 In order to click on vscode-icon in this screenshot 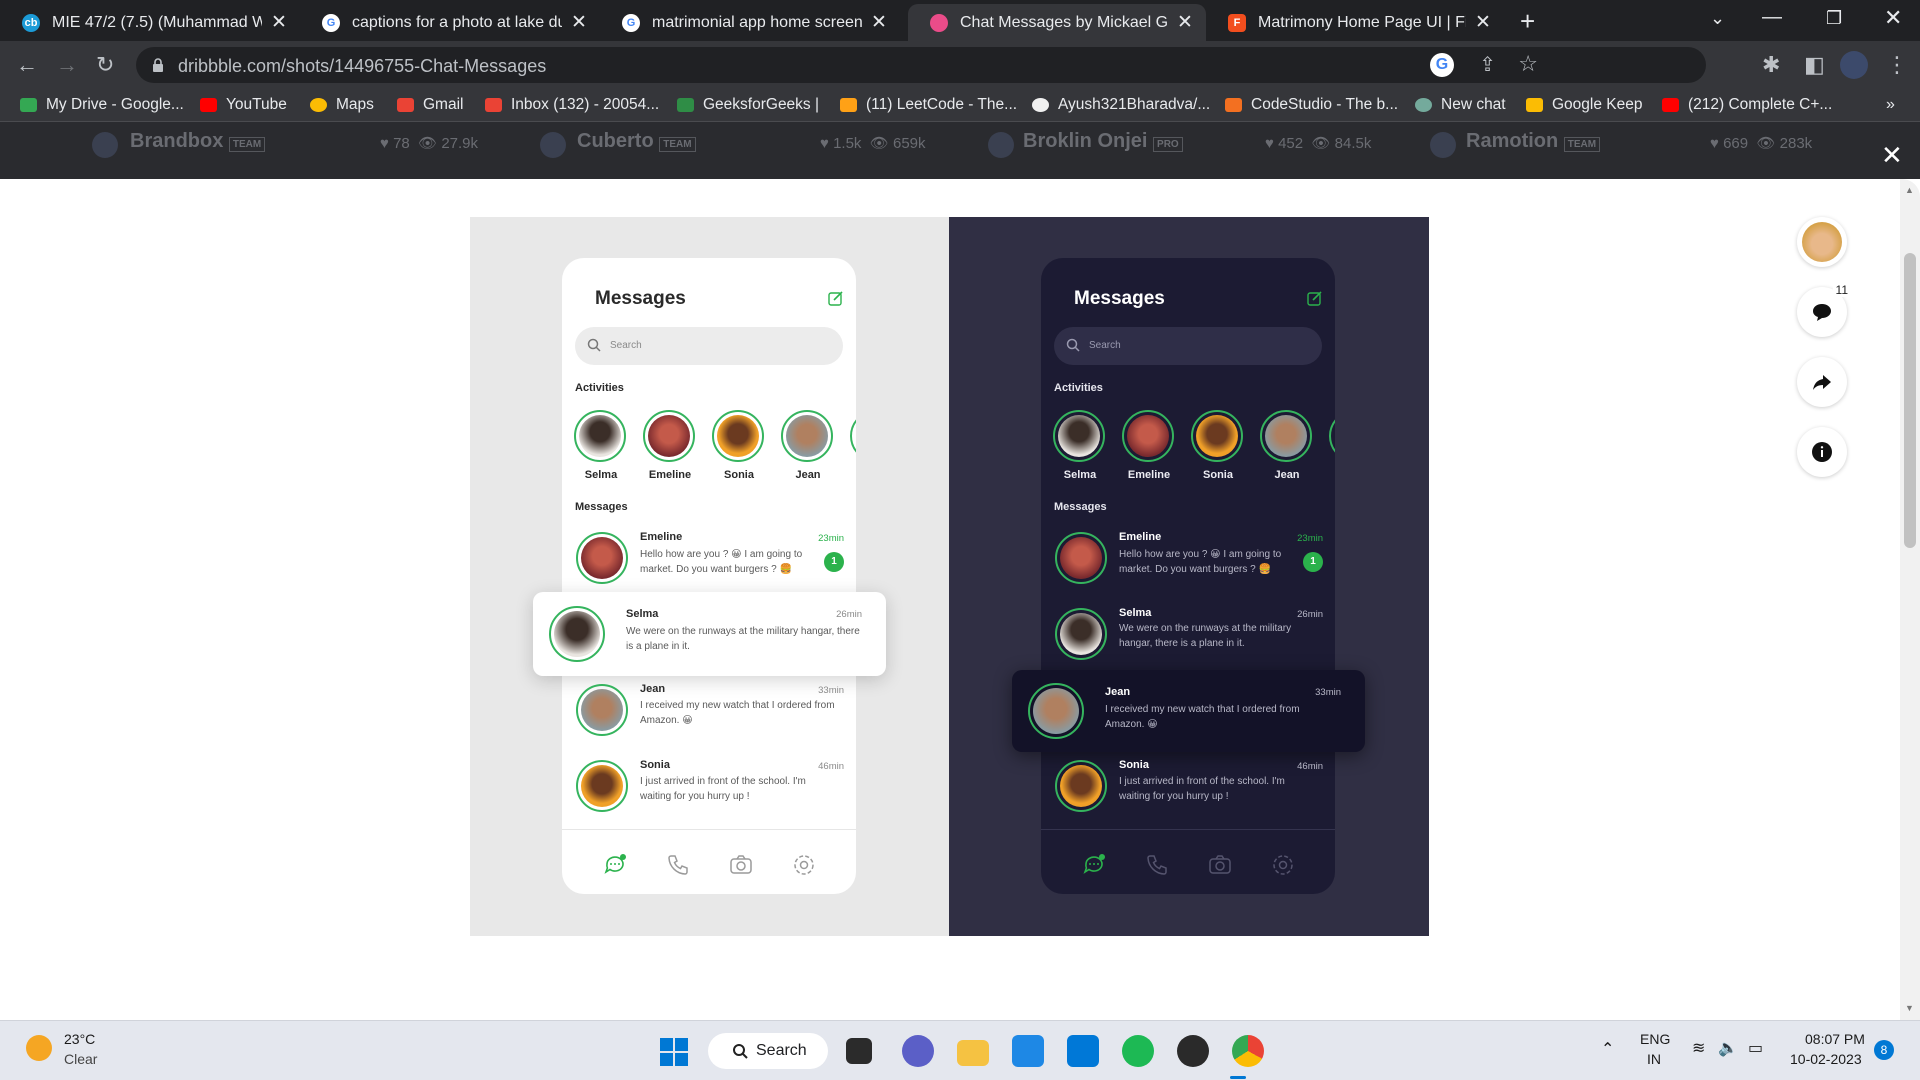, I will do `click(1083, 1051)`.